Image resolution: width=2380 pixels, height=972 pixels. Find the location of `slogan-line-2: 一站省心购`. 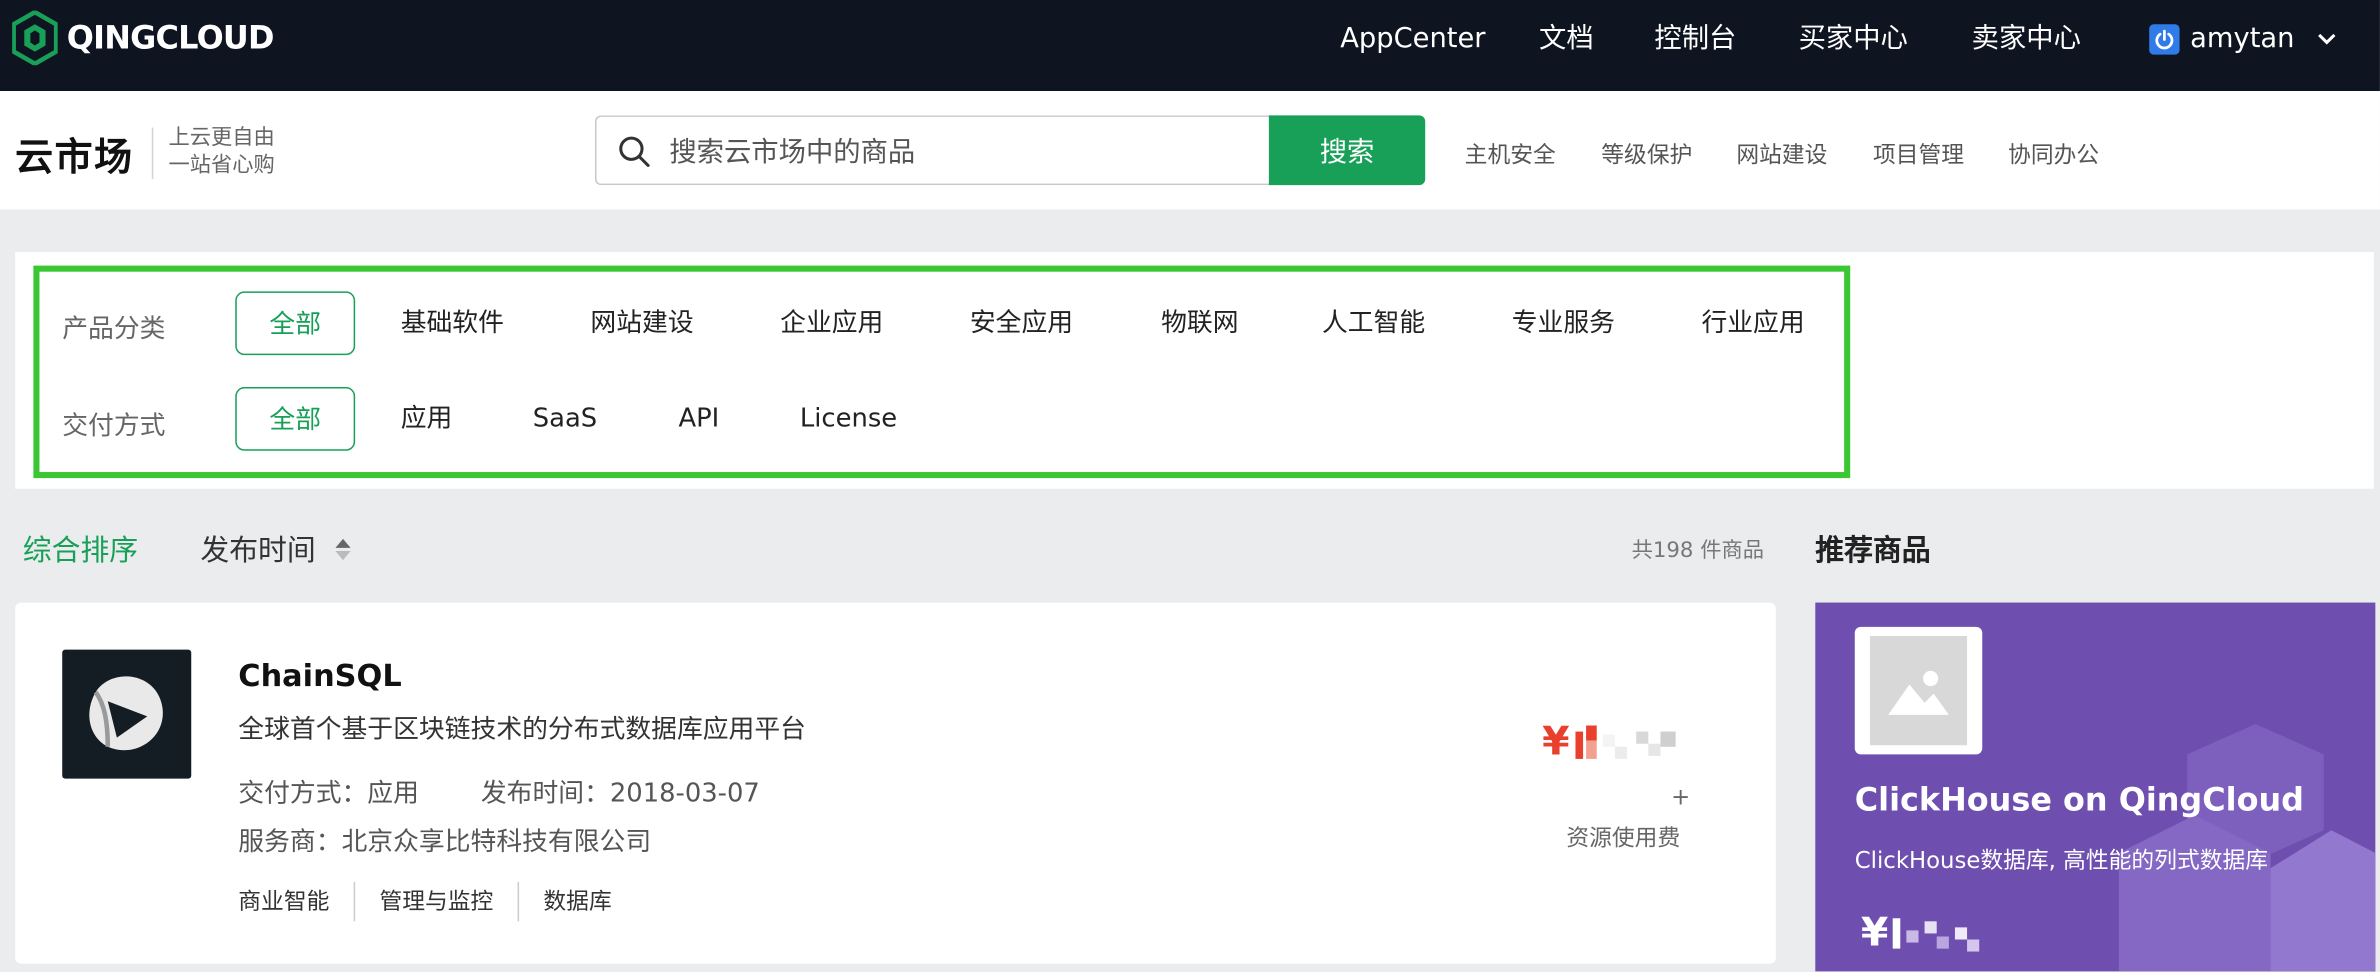

slogan-line-2: 一站省心购 is located at coordinates (221, 165).